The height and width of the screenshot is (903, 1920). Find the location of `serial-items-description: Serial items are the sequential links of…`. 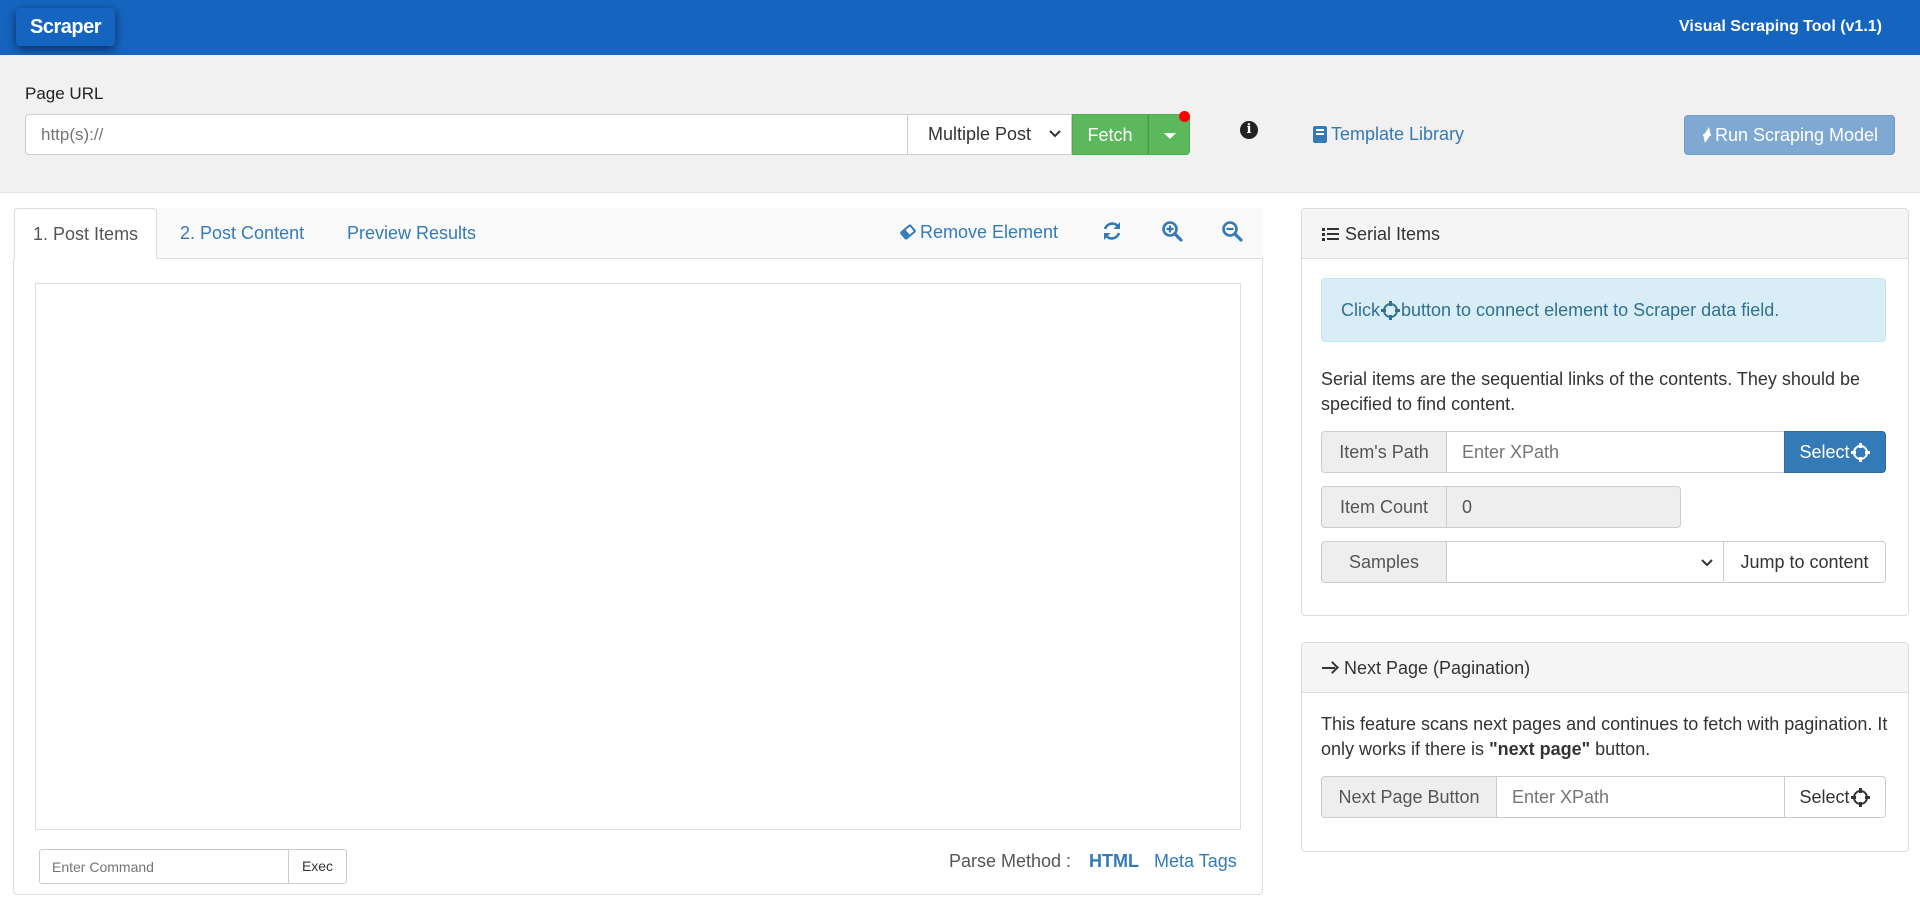

serial-items-description: Serial items are the sequential links of… is located at coordinates (1590, 391).